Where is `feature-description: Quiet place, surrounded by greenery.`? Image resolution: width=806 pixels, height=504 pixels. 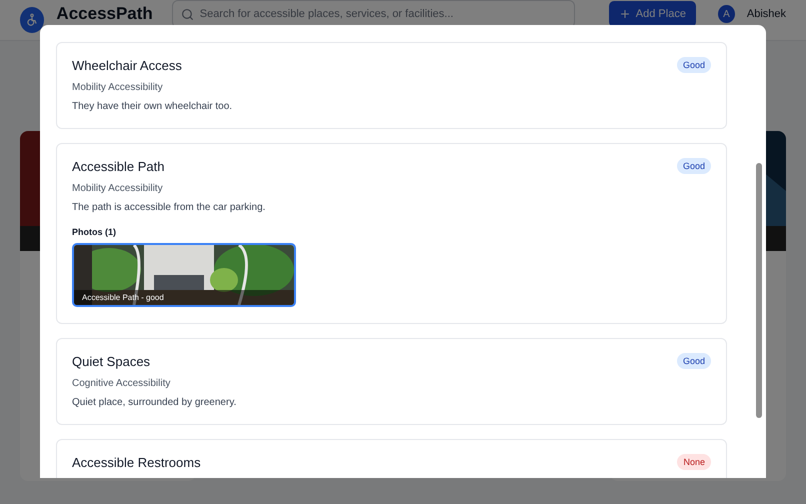 feature-description: Quiet place, surrounded by greenery. is located at coordinates (155, 402).